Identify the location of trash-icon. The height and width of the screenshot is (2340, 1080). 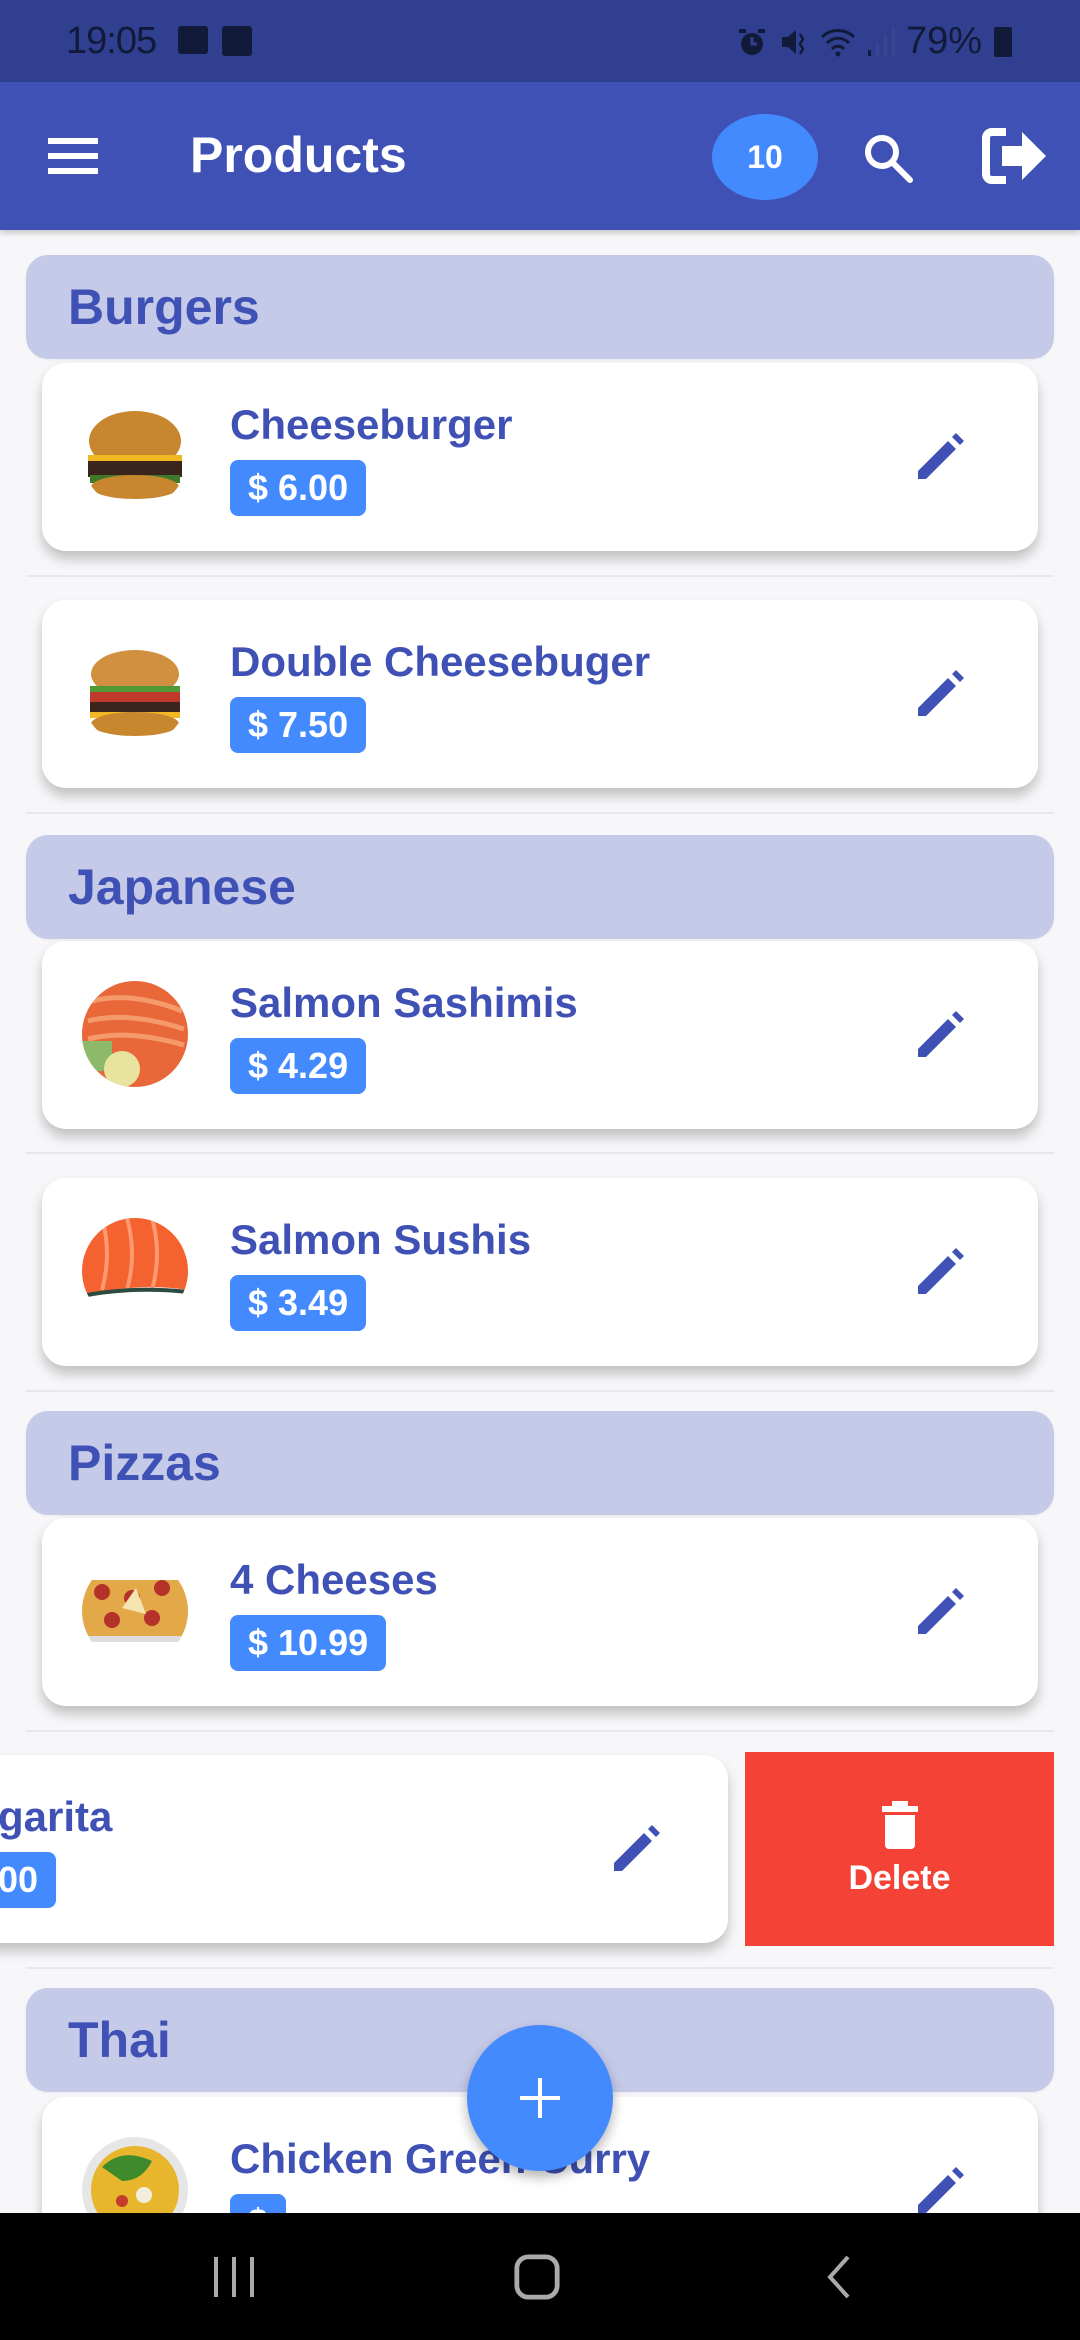
(899, 1824).